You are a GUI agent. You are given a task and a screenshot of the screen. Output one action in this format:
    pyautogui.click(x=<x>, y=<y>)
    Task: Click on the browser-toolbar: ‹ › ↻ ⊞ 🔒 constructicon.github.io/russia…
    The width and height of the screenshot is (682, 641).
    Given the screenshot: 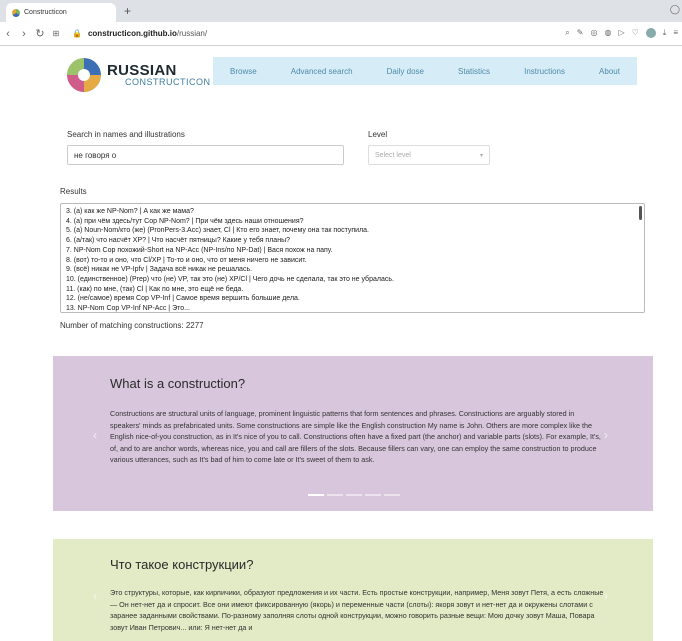 What is the action you would take?
    pyautogui.click(x=341, y=34)
    